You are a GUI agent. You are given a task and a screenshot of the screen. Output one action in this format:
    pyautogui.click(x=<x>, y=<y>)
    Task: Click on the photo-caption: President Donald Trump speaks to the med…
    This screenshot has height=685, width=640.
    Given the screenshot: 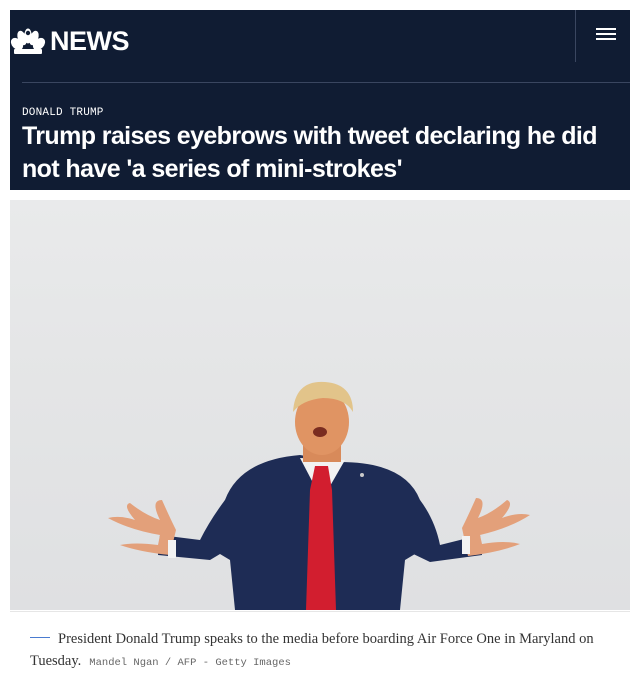 What is the action you would take?
    pyautogui.click(x=325, y=651)
    